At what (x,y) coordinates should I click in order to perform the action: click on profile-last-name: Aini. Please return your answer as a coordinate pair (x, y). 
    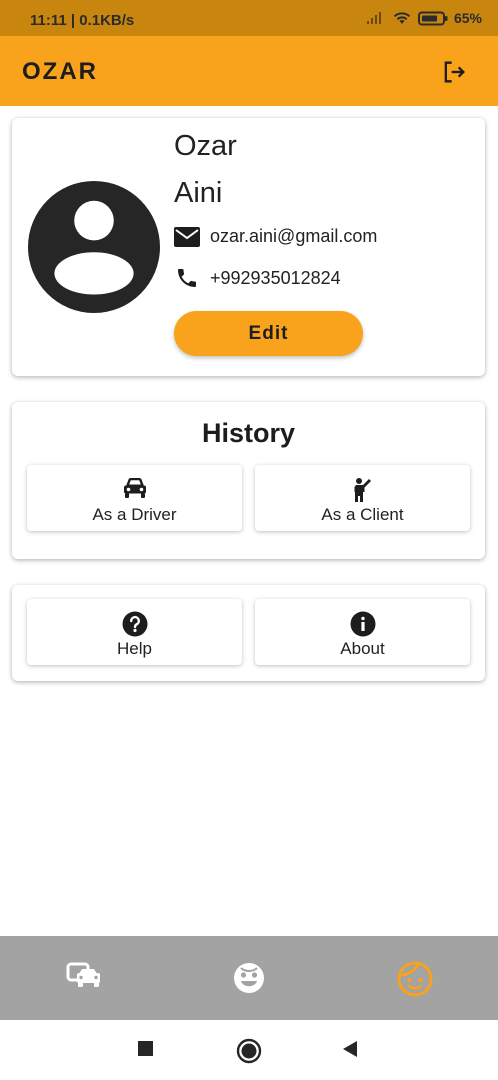
    Looking at the image, I should click on (198, 193).